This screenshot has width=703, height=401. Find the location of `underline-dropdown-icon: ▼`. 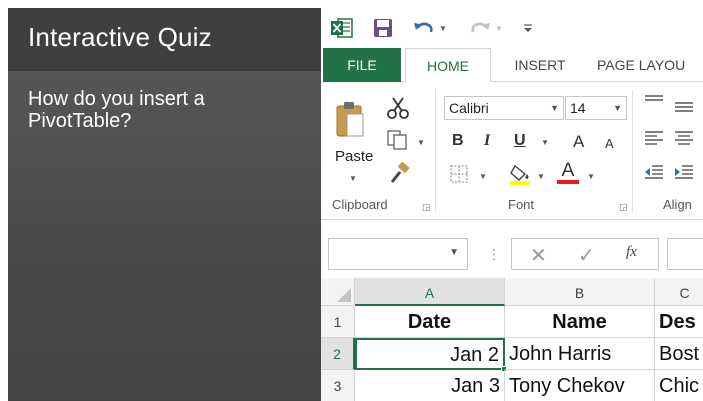

underline-dropdown-icon: ▼ is located at coordinates (545, 142).